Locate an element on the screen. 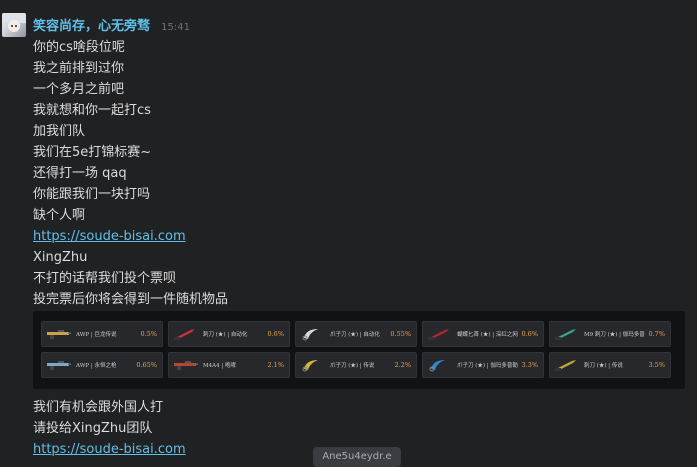 This screenshot has height=467, width=697. skin-item: 刺刀 (★) | 自动化 0.6% is located at coordinates (229, 334).